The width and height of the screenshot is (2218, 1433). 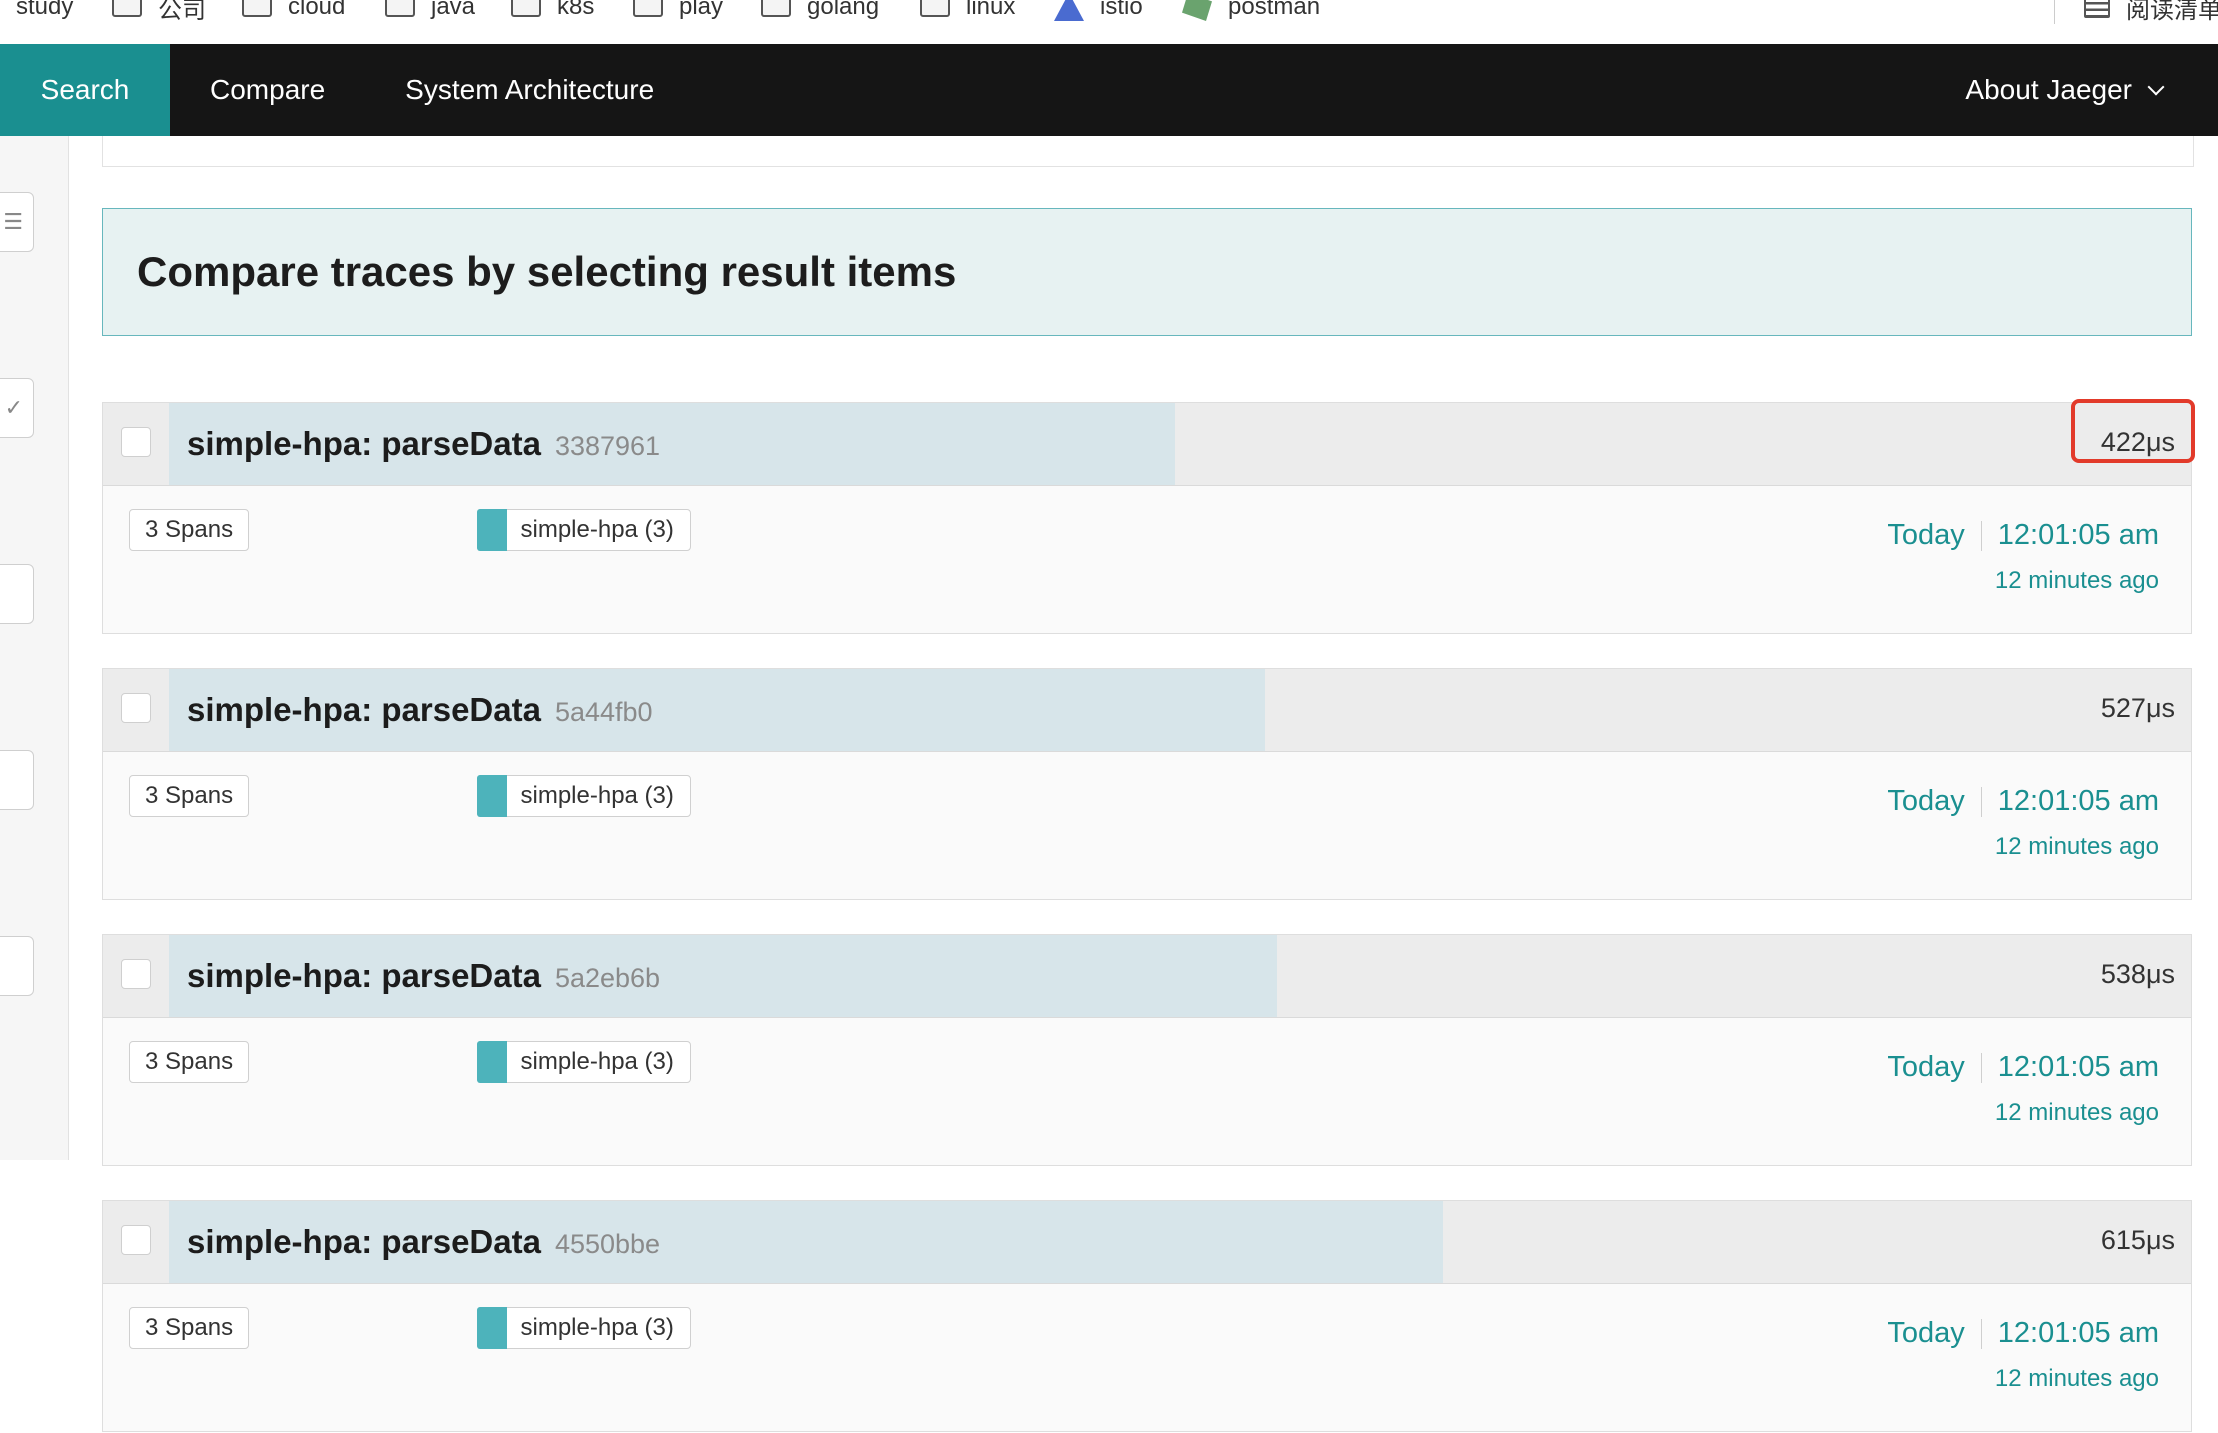 I want to click on bookmark-study: study, so click(x=44, y=12).